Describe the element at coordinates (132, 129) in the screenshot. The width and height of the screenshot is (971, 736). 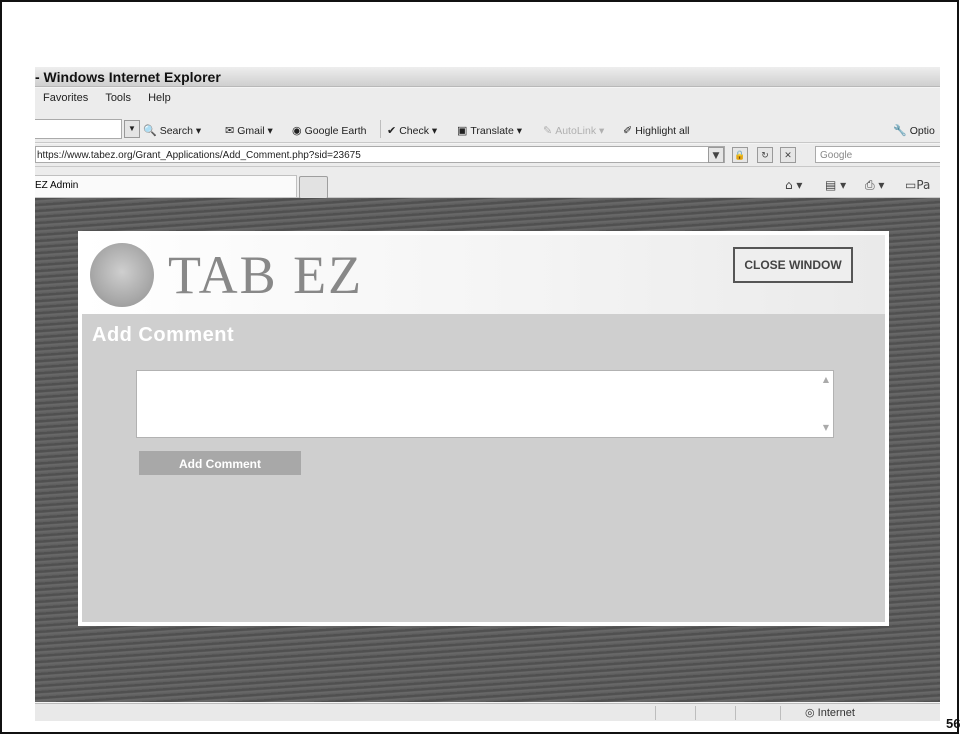
I see `toolbar-dropdown-button: ▼` at that location.